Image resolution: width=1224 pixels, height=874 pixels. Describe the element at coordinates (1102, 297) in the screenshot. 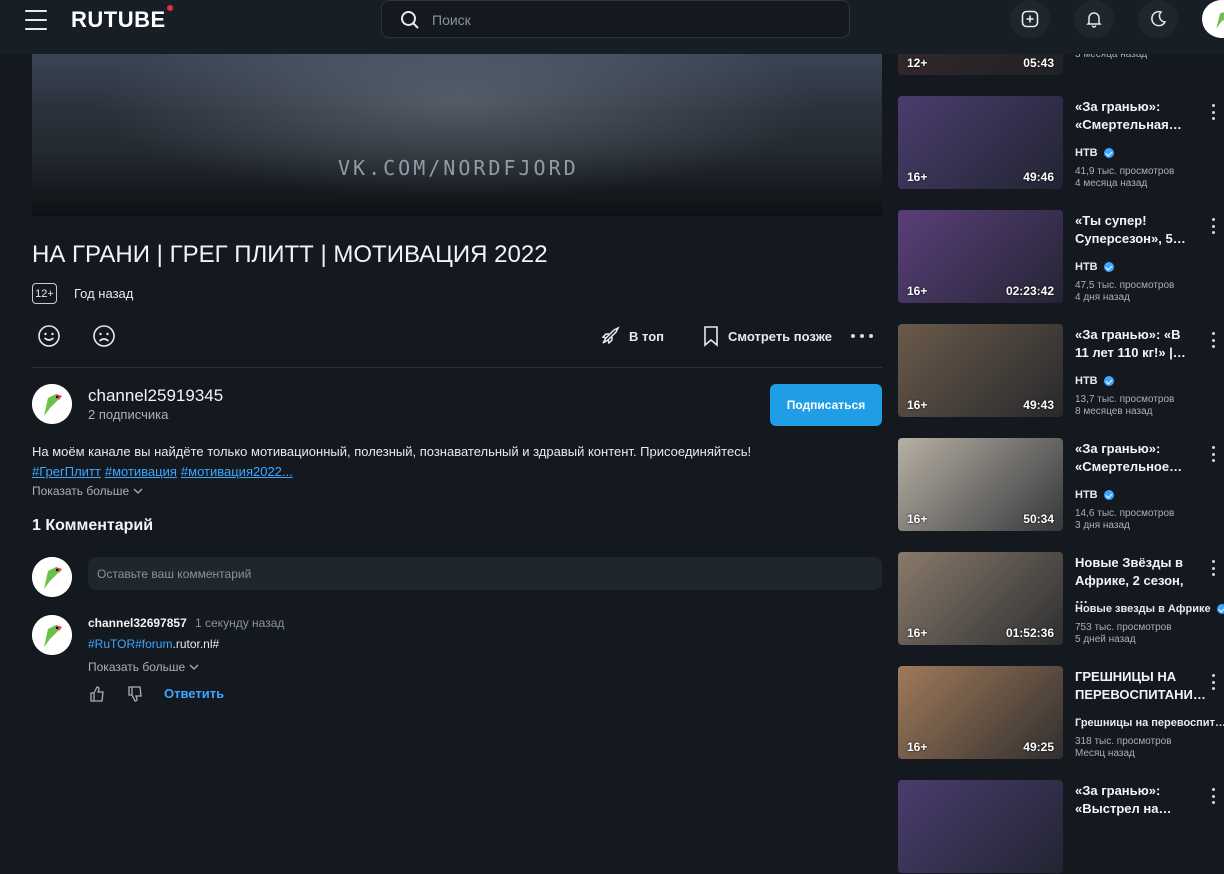

I see `recommended-date: 4 дня назад` at that location.